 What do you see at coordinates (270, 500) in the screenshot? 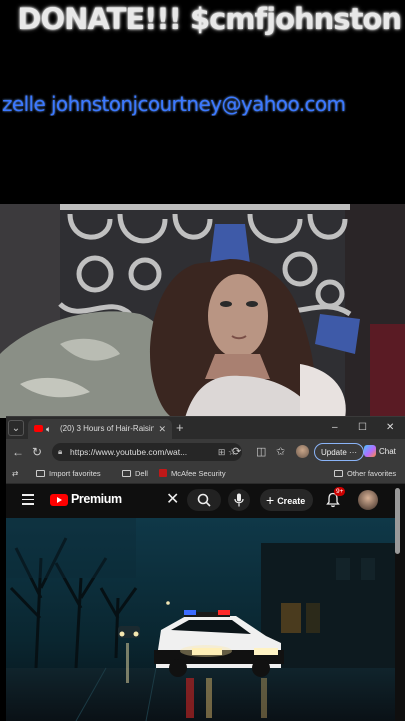
I see `plus-icon: +` at bounding box center [270, 500].